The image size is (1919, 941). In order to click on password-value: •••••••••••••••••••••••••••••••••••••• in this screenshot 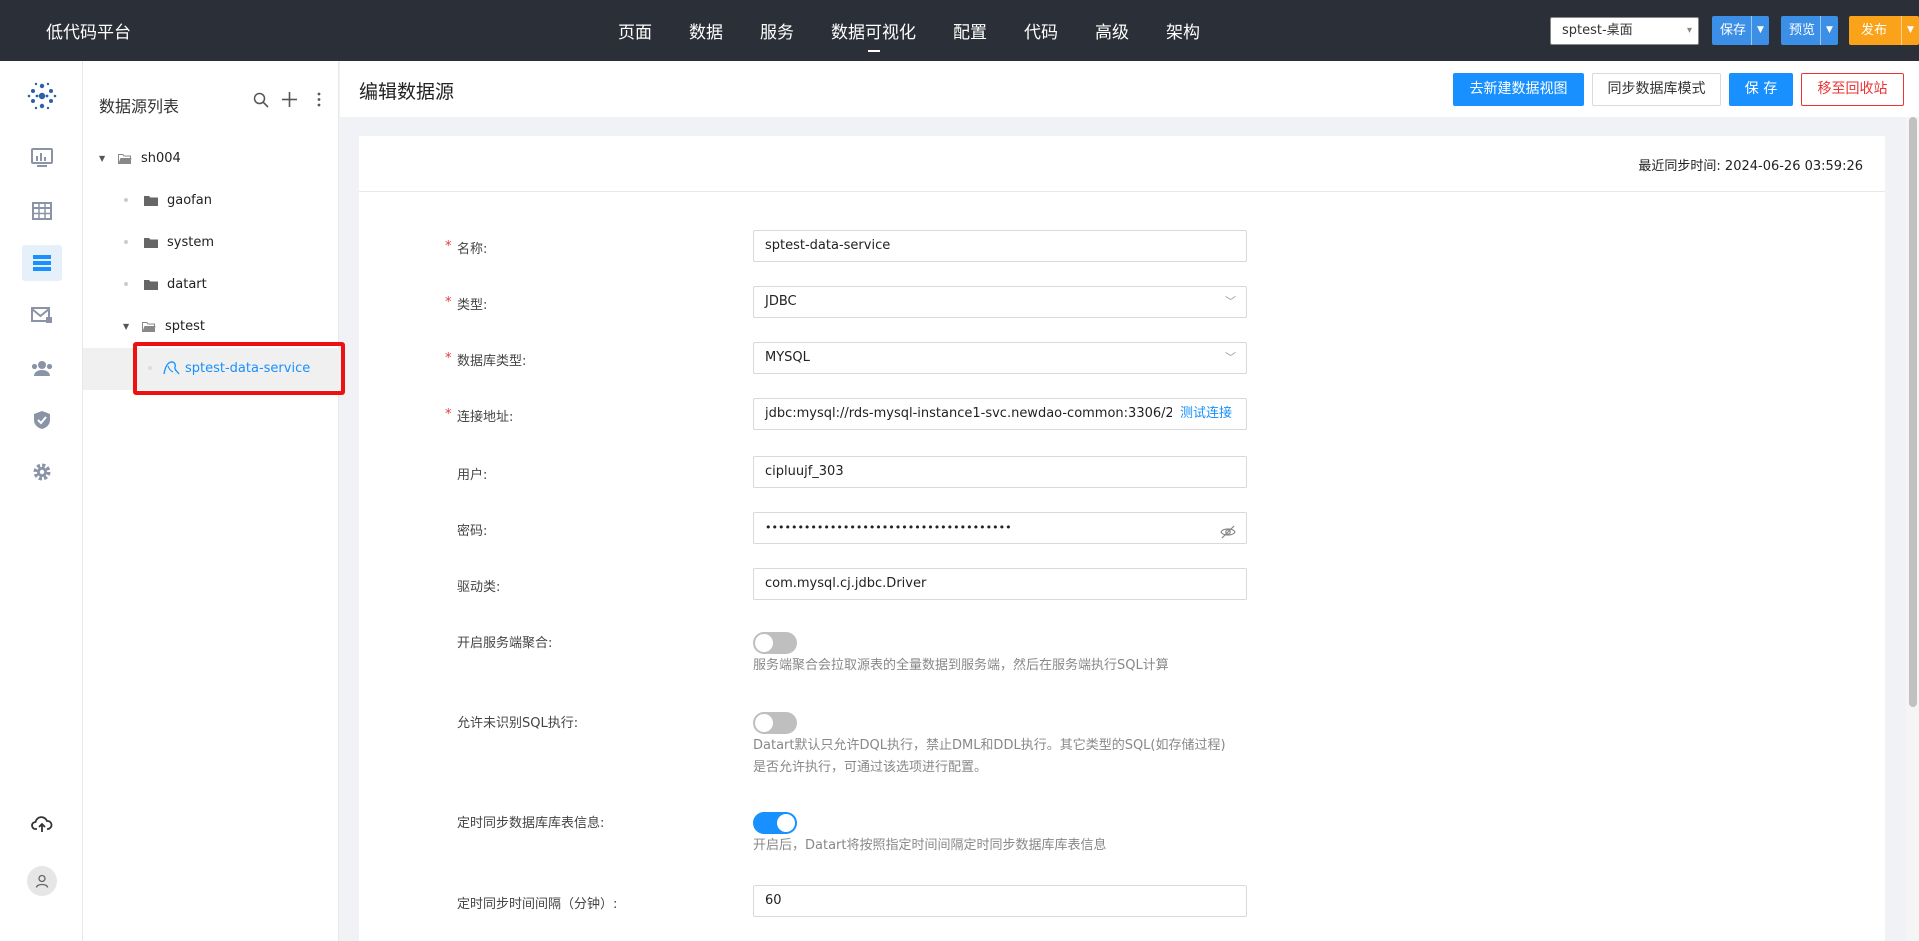, I will do `click(888, 527)`.